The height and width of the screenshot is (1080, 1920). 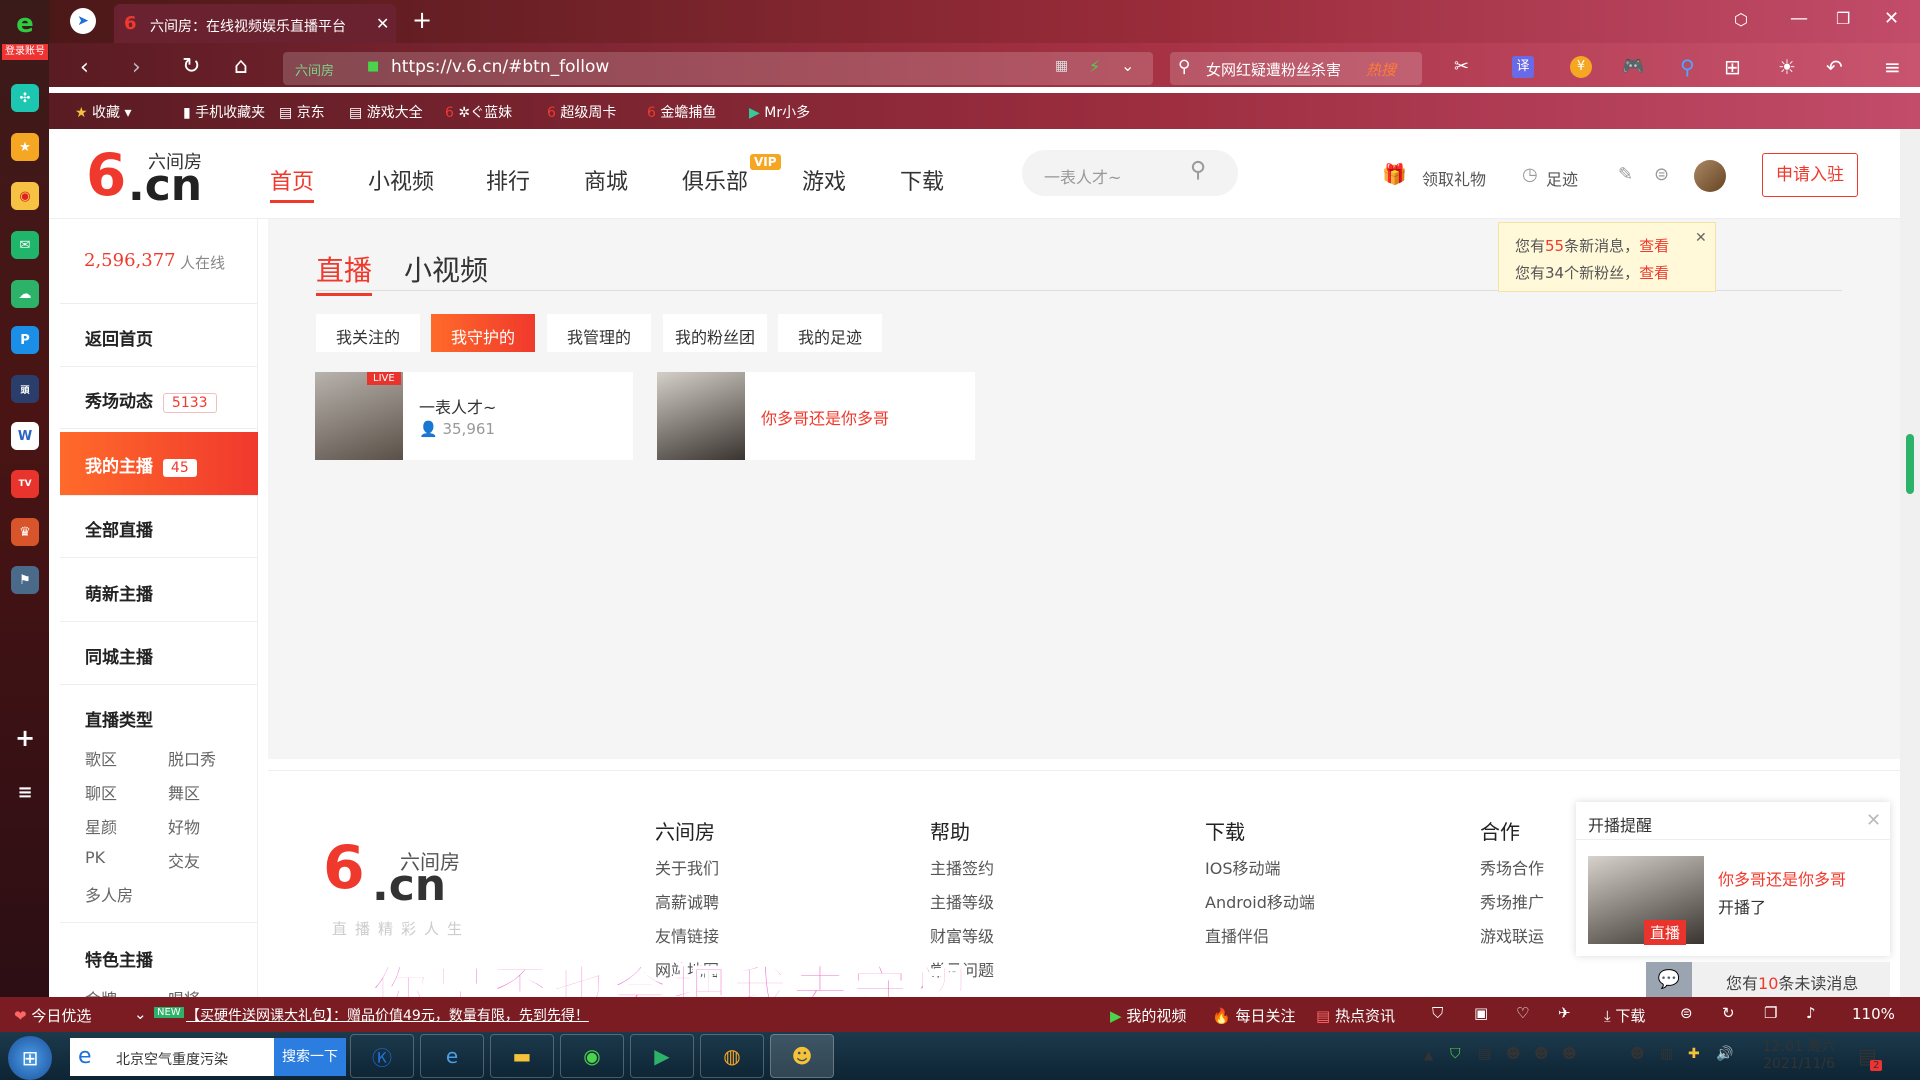 I want to click on folder-icon: ▬, so click(x=522, y=1056).